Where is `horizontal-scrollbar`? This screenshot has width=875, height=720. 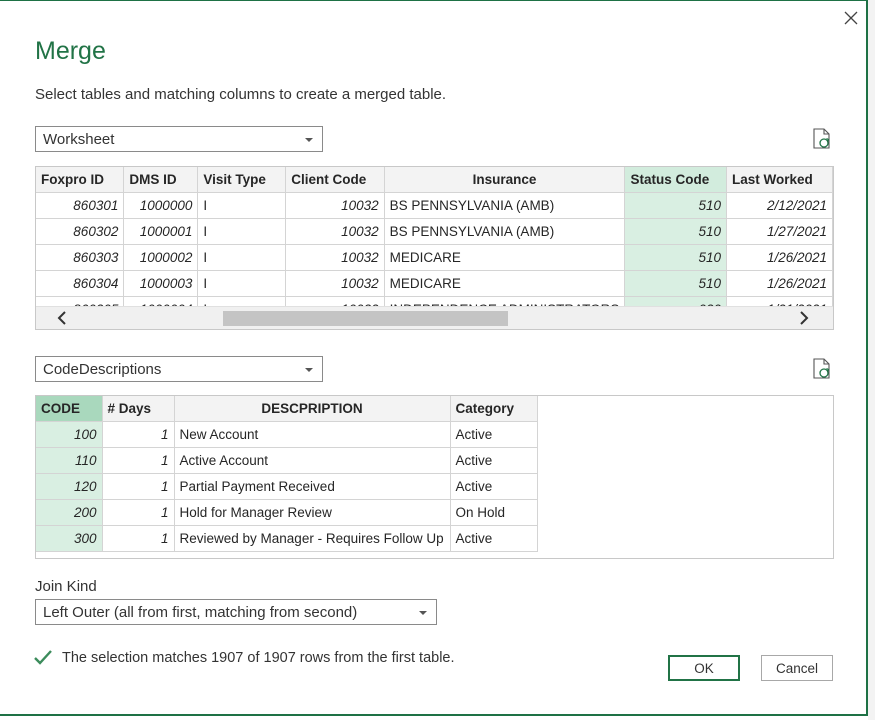 horizontal-scrollbar is located at coordinates (434, 317).